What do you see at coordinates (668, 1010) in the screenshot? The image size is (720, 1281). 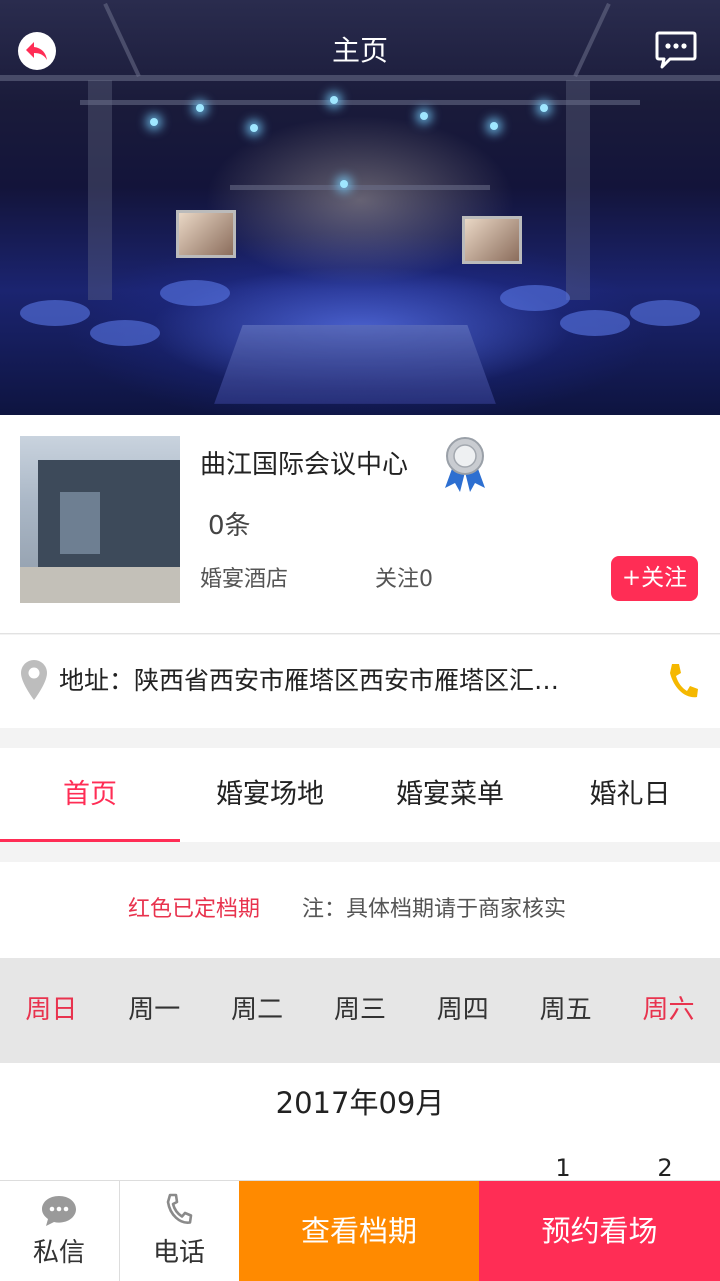 I see `weekday-sat: 周六` at bounding box center [668, 1010].